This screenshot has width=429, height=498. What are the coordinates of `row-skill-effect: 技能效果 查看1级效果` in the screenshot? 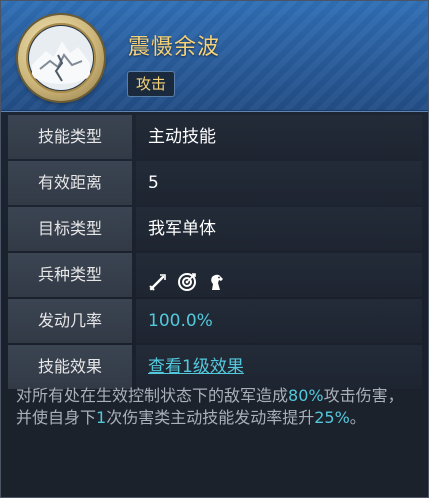 It's located at (215, 367).